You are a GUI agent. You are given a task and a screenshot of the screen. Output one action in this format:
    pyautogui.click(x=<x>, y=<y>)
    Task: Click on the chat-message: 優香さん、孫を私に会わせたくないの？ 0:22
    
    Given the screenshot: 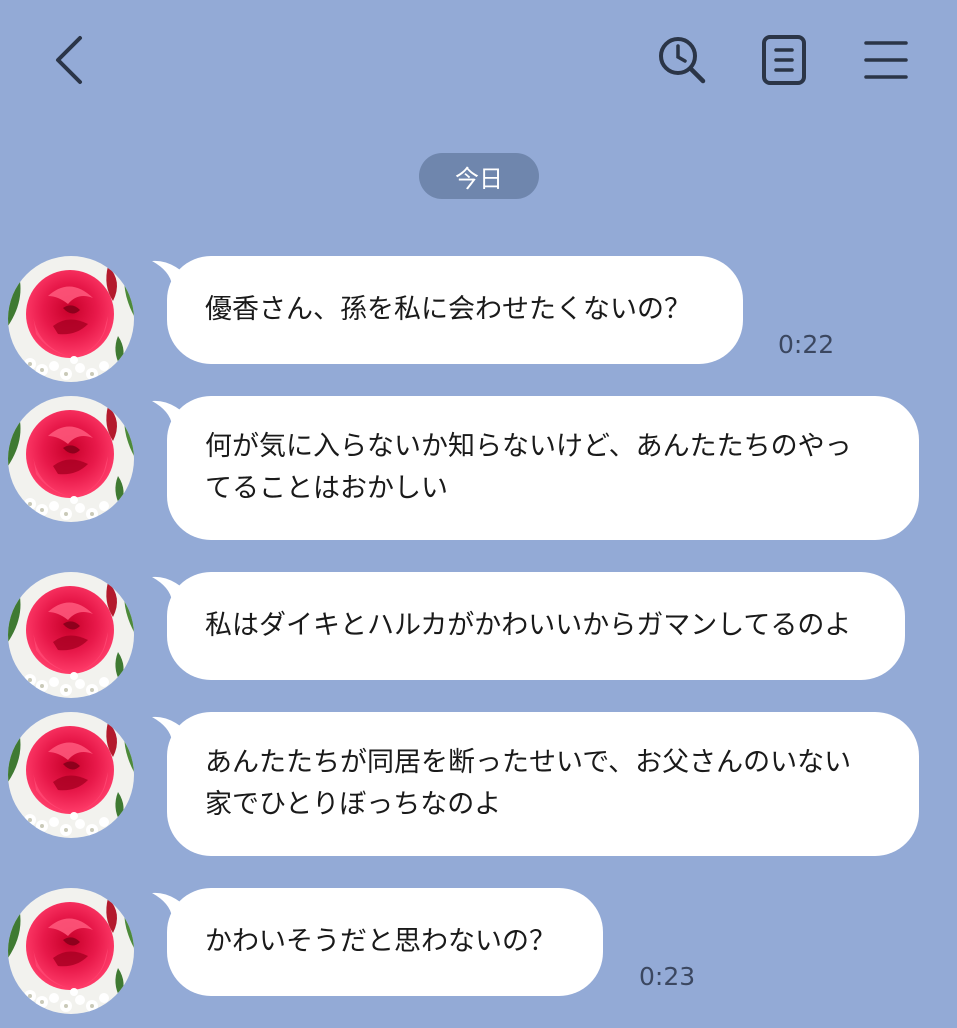 What is the action you would take?
    pyautogui.click(x=478, y=311)
    